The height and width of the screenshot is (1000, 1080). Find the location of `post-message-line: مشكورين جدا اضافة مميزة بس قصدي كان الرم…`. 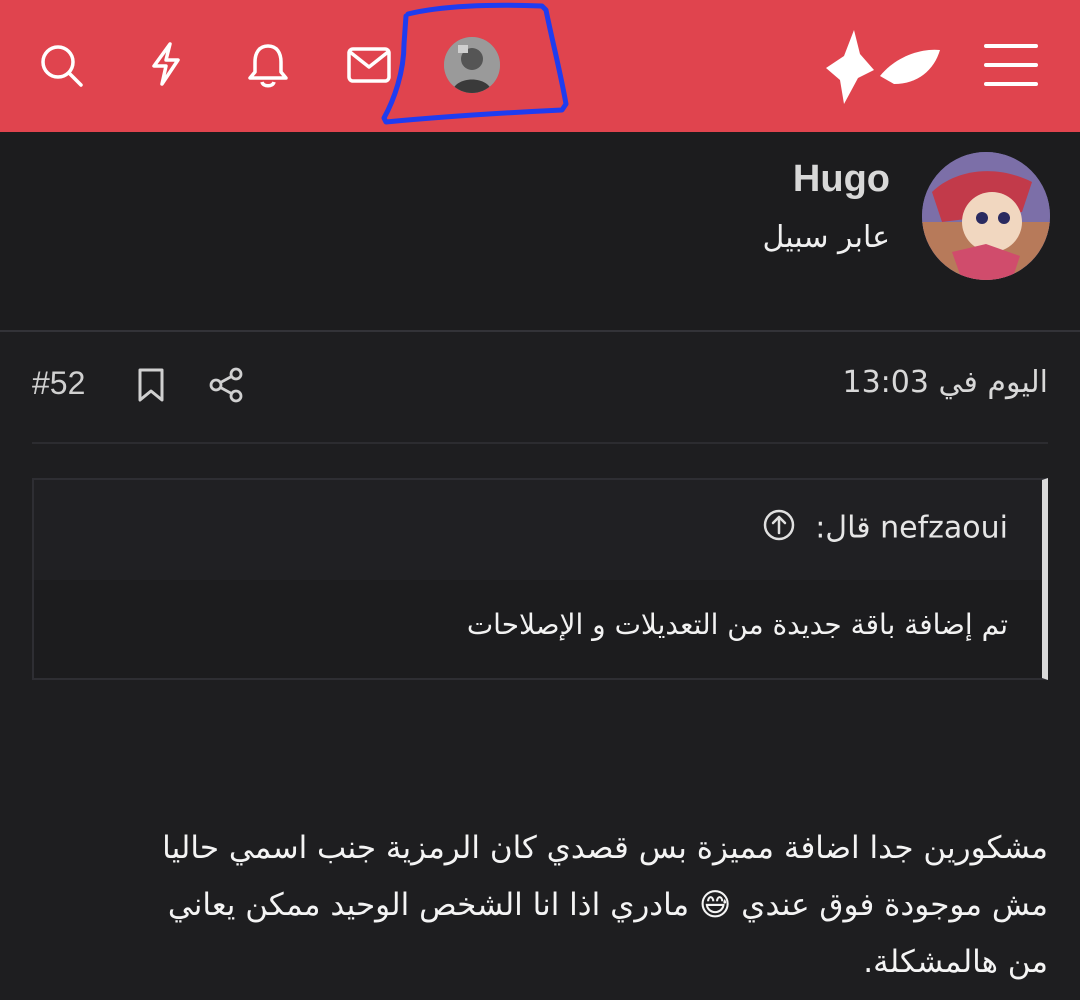

post-message-line: مشكورين جدا اضافة مميزة بس قصدي كان الرم… is located at coordinates (605, 848).